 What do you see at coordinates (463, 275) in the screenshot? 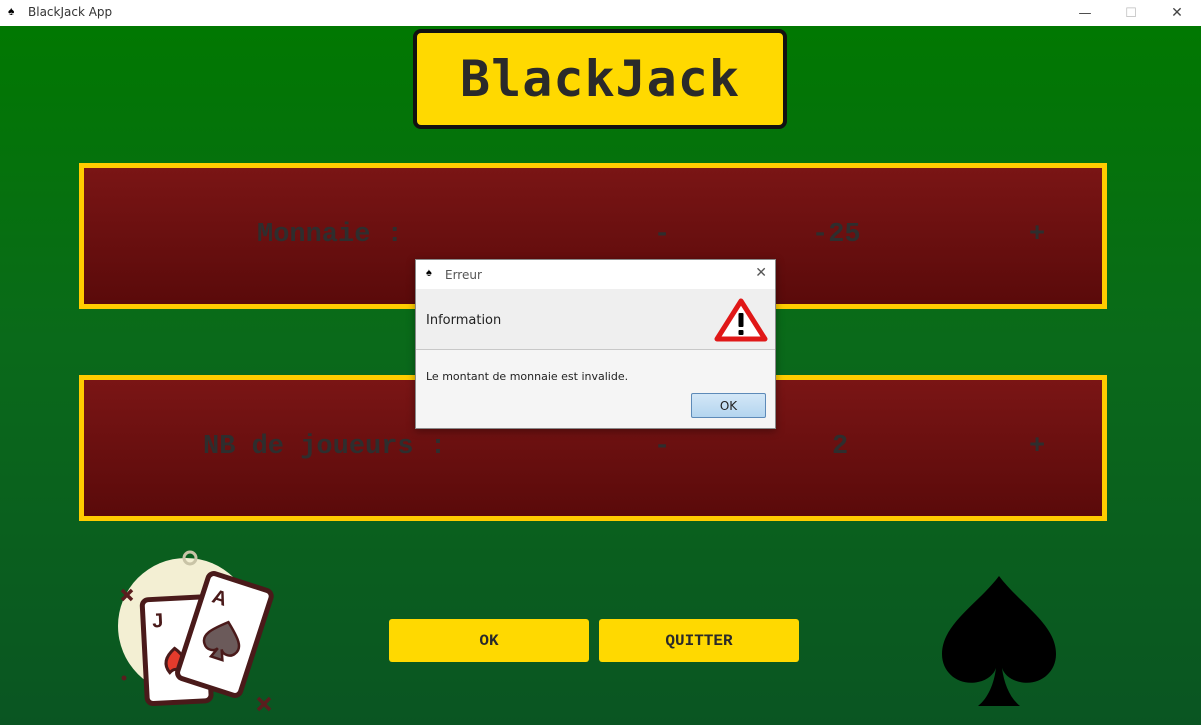
I see `dialog-title: Erreur` at bounding box center [463, 275].